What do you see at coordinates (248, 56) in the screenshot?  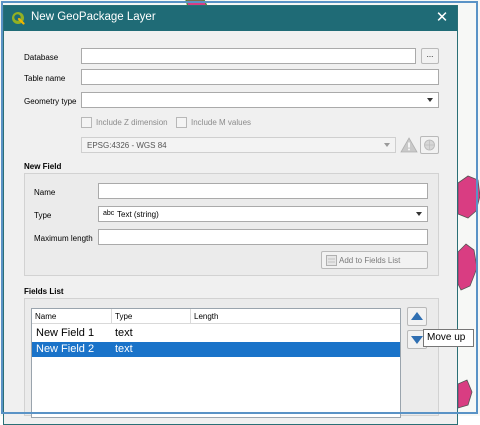 I see `database-input` at bounding box center [248, 56].